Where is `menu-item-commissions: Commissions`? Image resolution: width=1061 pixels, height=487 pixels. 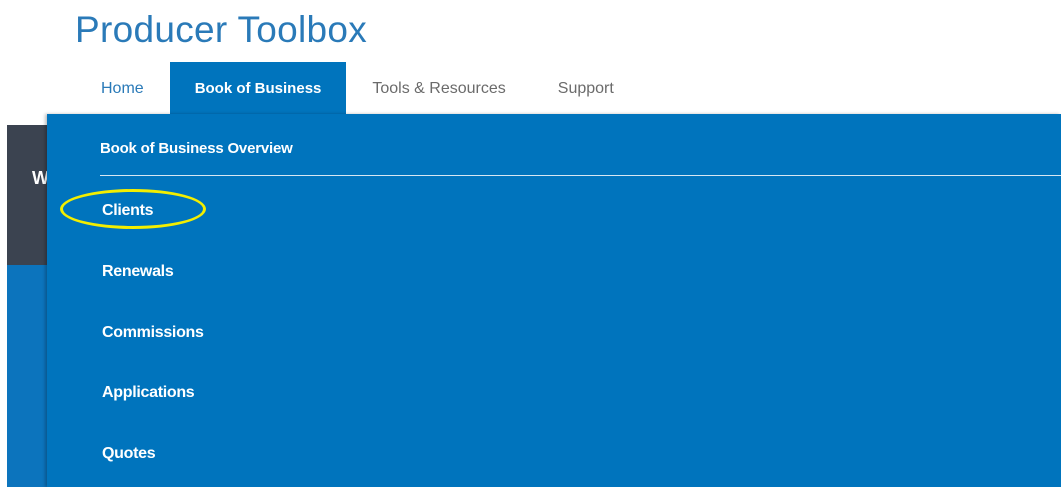
menu-item-commissions: Commissions is located at coordinates (153, 333).